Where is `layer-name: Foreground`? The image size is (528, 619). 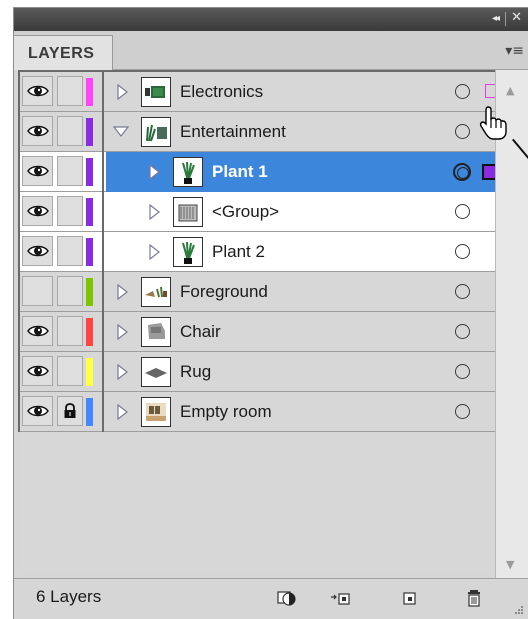 layer-name: Foreground is located at coordinates (224, 292).